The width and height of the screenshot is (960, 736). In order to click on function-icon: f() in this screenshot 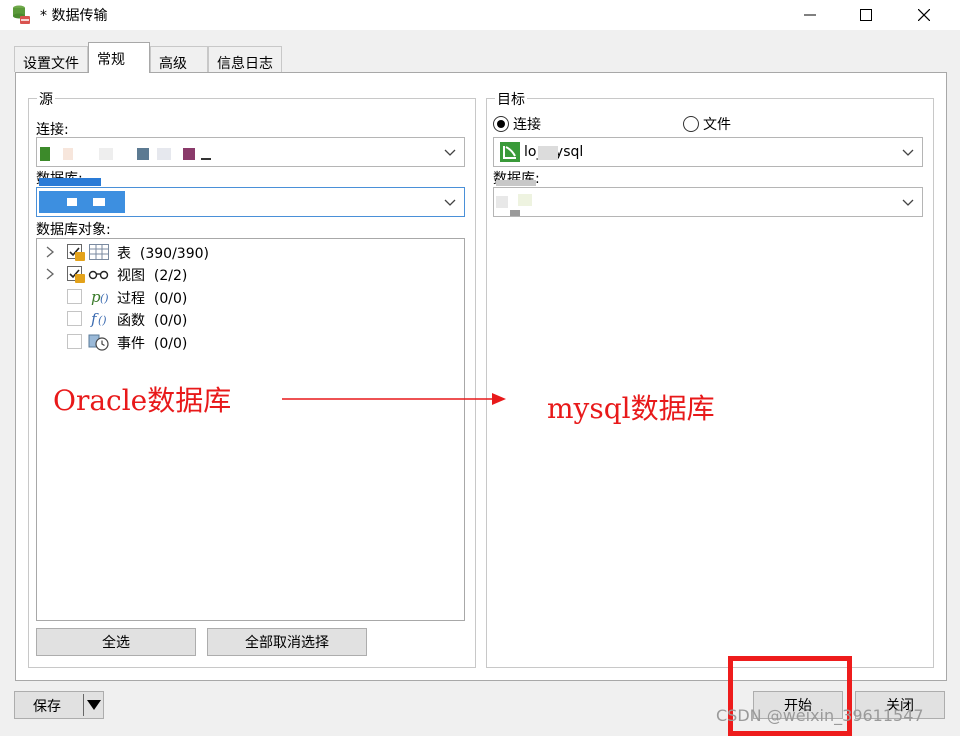, I will do `click(99, 319)`.